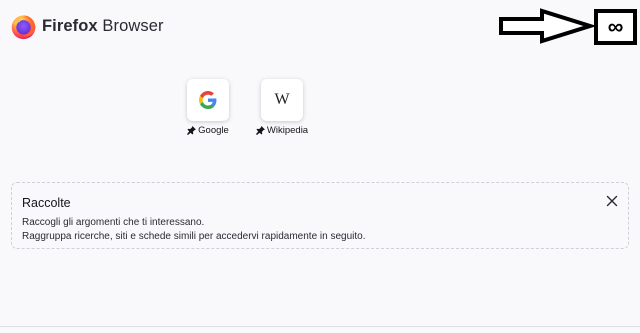 This screenshot has width=640, height=333. I want to click on top-site-wikipedia: W Wikipedia, so click(282, 107).